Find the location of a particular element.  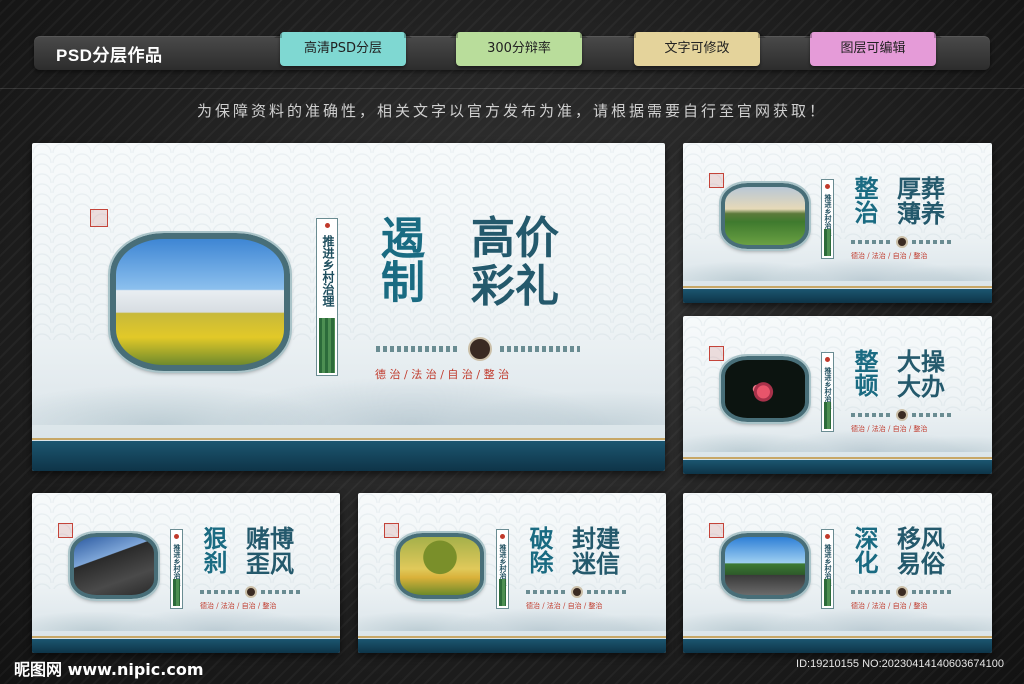

title-b: 大操大办 is located at coordinates (921, 374).